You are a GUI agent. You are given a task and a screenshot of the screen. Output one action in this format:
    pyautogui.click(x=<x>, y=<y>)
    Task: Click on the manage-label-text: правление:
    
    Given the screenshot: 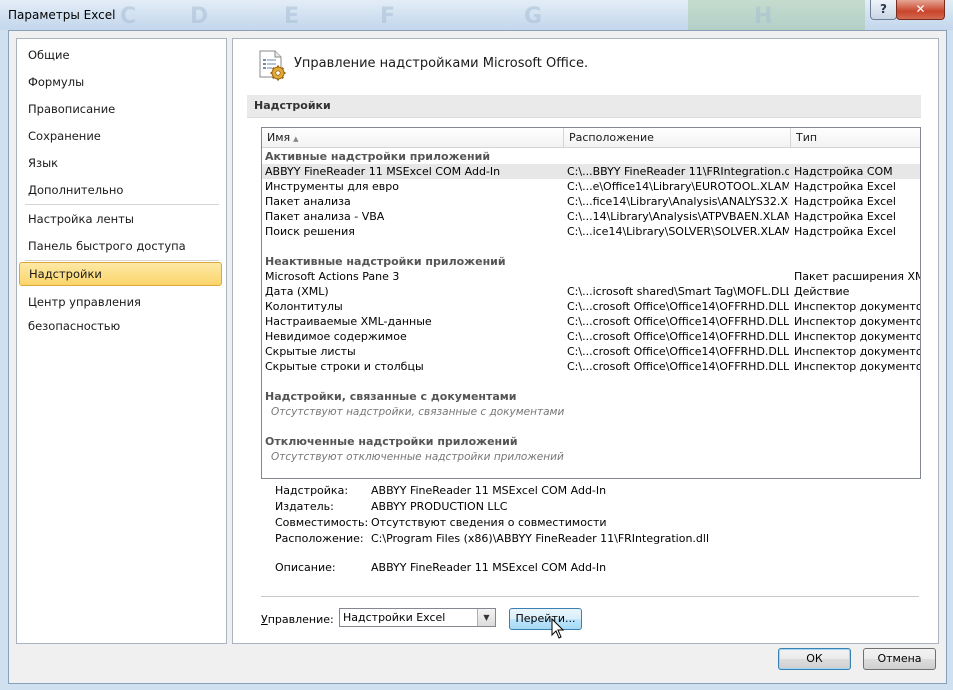 What is the action you would take?
    pyautogui.click(x=300, y=619)
    